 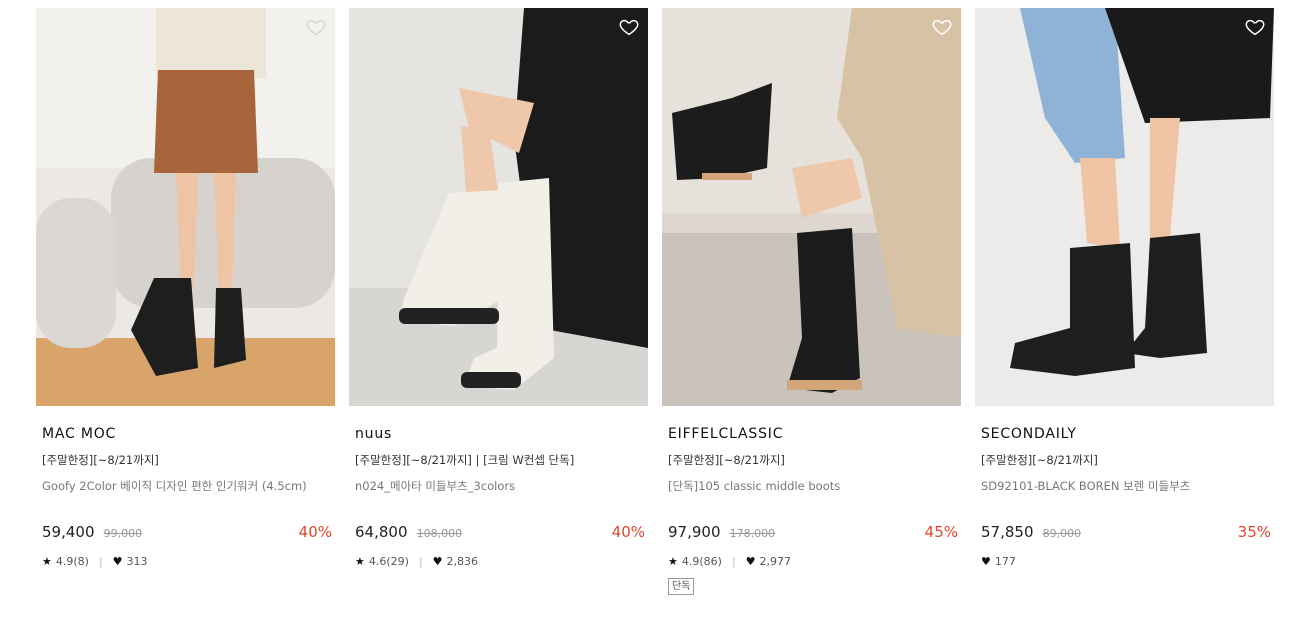 I want to click on price-row: 59,400 99,000 40%, so click(x=187, y=532).